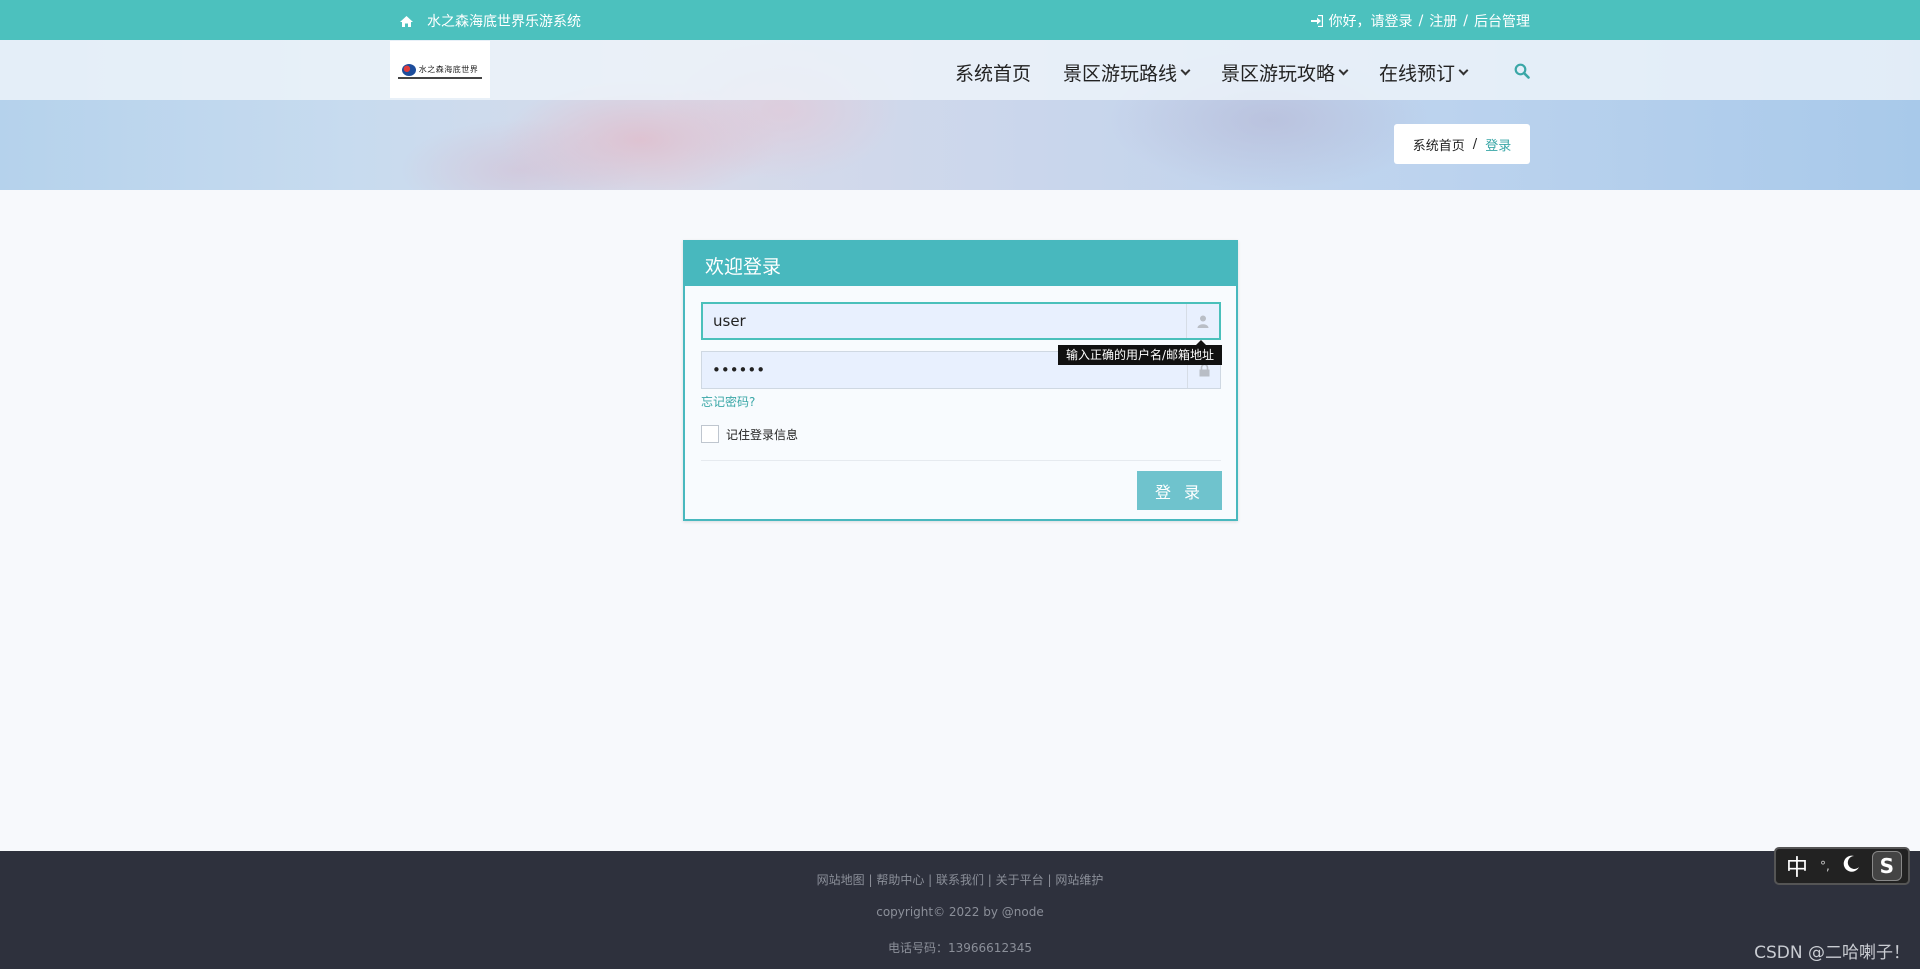 The image size is (1920, 969). Describe the element at coordinates (960, 879) in the screenshot. I see `footer-links: 网站地图 | 帮助中心 | 联系我们 | 关于平台 | 网站维护` at that location.